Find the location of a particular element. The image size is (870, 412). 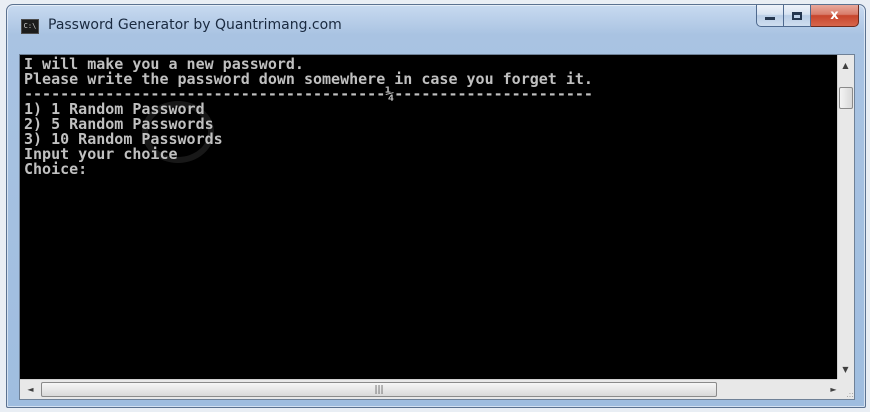

horizontal-scroll-thumb: ||| is located at coordinates (379, 389).